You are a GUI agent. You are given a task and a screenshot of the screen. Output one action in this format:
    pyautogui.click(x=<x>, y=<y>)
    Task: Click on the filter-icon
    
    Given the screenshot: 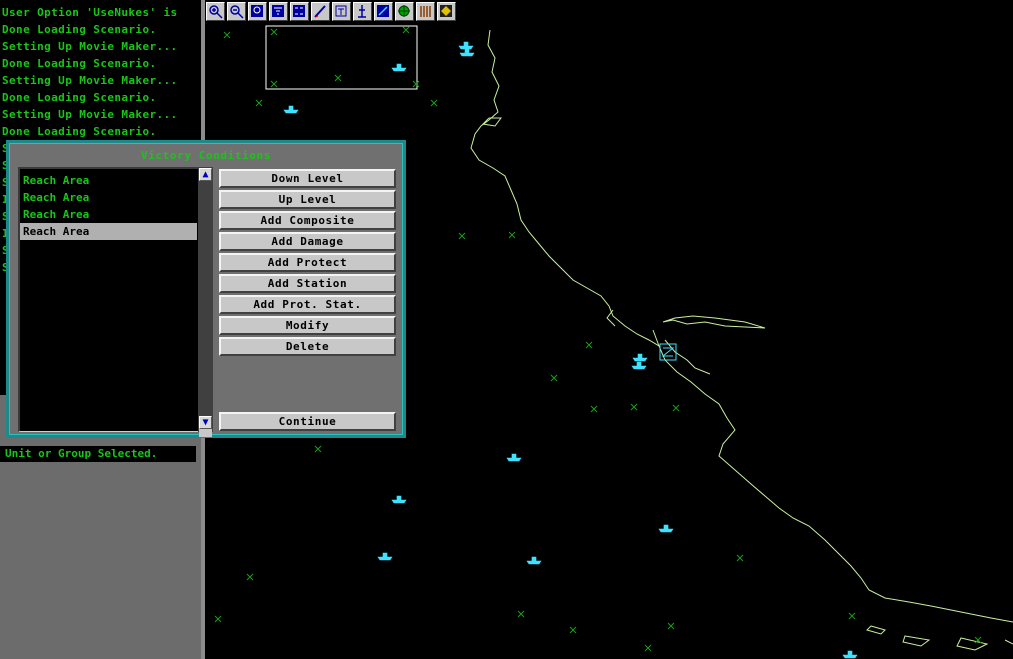 What is the action you would take?
    pyautogui.click(x=278, y=11)
    